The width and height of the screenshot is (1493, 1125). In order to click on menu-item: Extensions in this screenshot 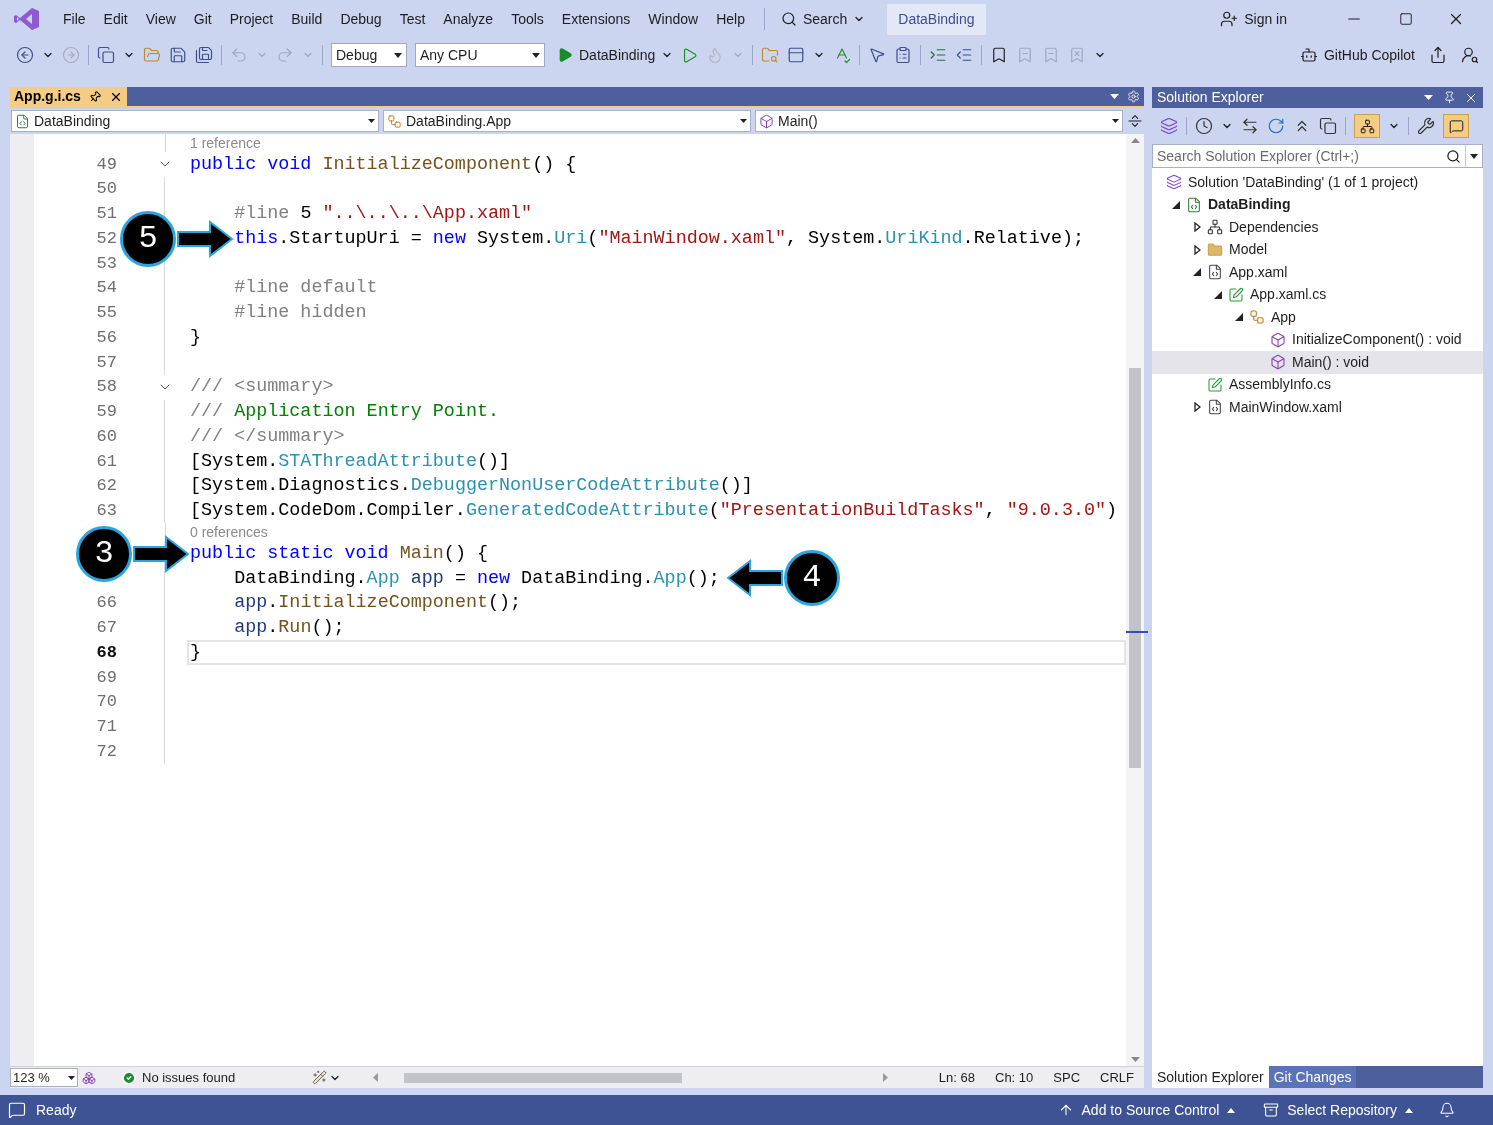, I will do `click(596, 19)`.